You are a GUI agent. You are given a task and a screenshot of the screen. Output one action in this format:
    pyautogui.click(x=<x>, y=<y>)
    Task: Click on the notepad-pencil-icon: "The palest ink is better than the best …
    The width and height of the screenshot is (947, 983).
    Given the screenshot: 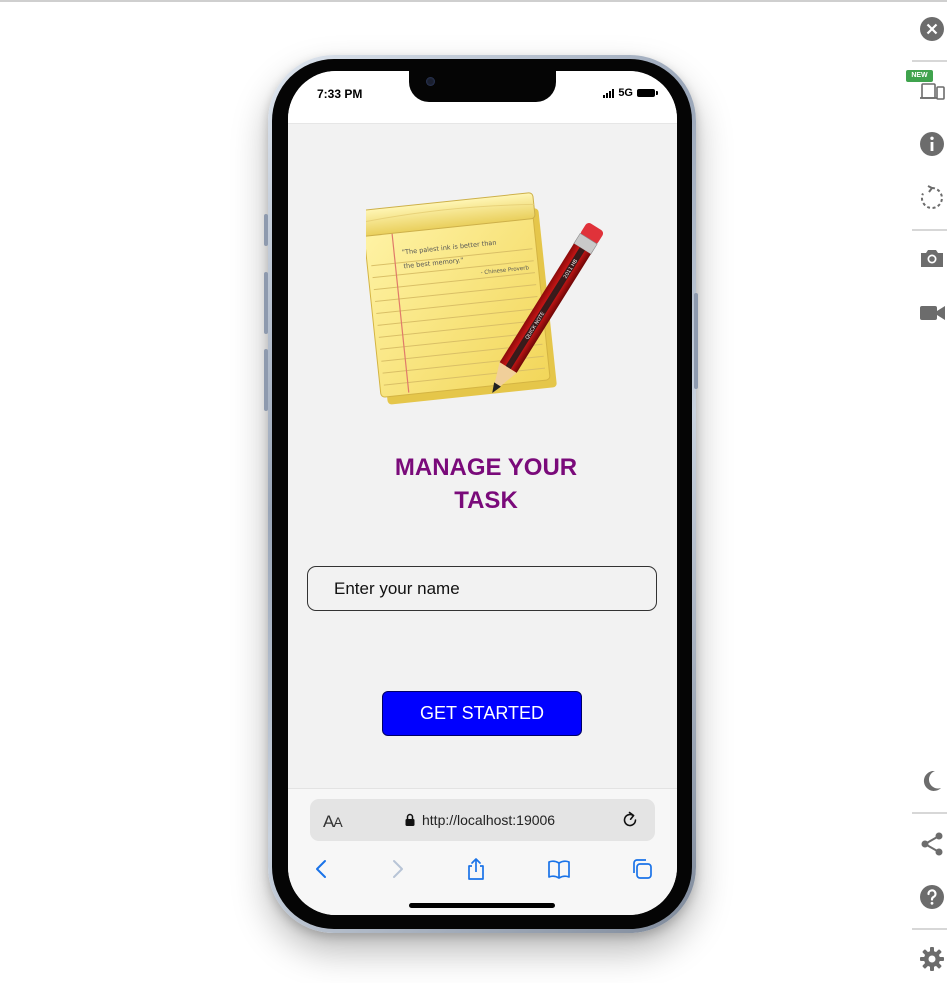 What is the action you would take?
    pyautogui.click(x=485, y=298)
    